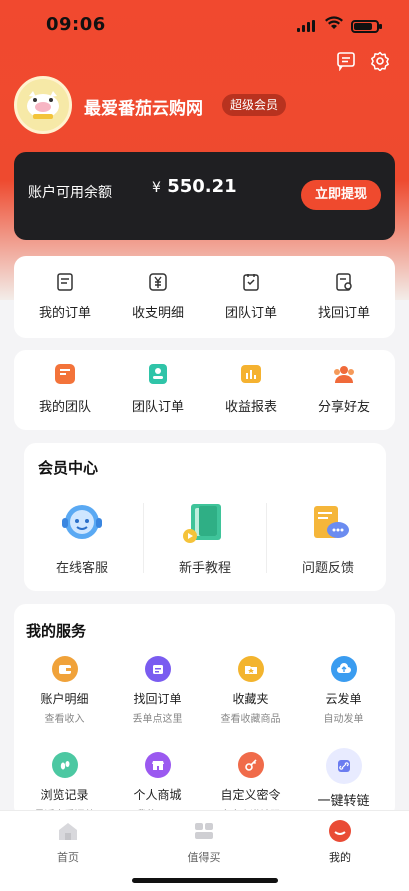 The image size is (409, 891). Describe the element at coordinates (68, 842) in the screenshot. I see `tab-home: 首页` at that location.